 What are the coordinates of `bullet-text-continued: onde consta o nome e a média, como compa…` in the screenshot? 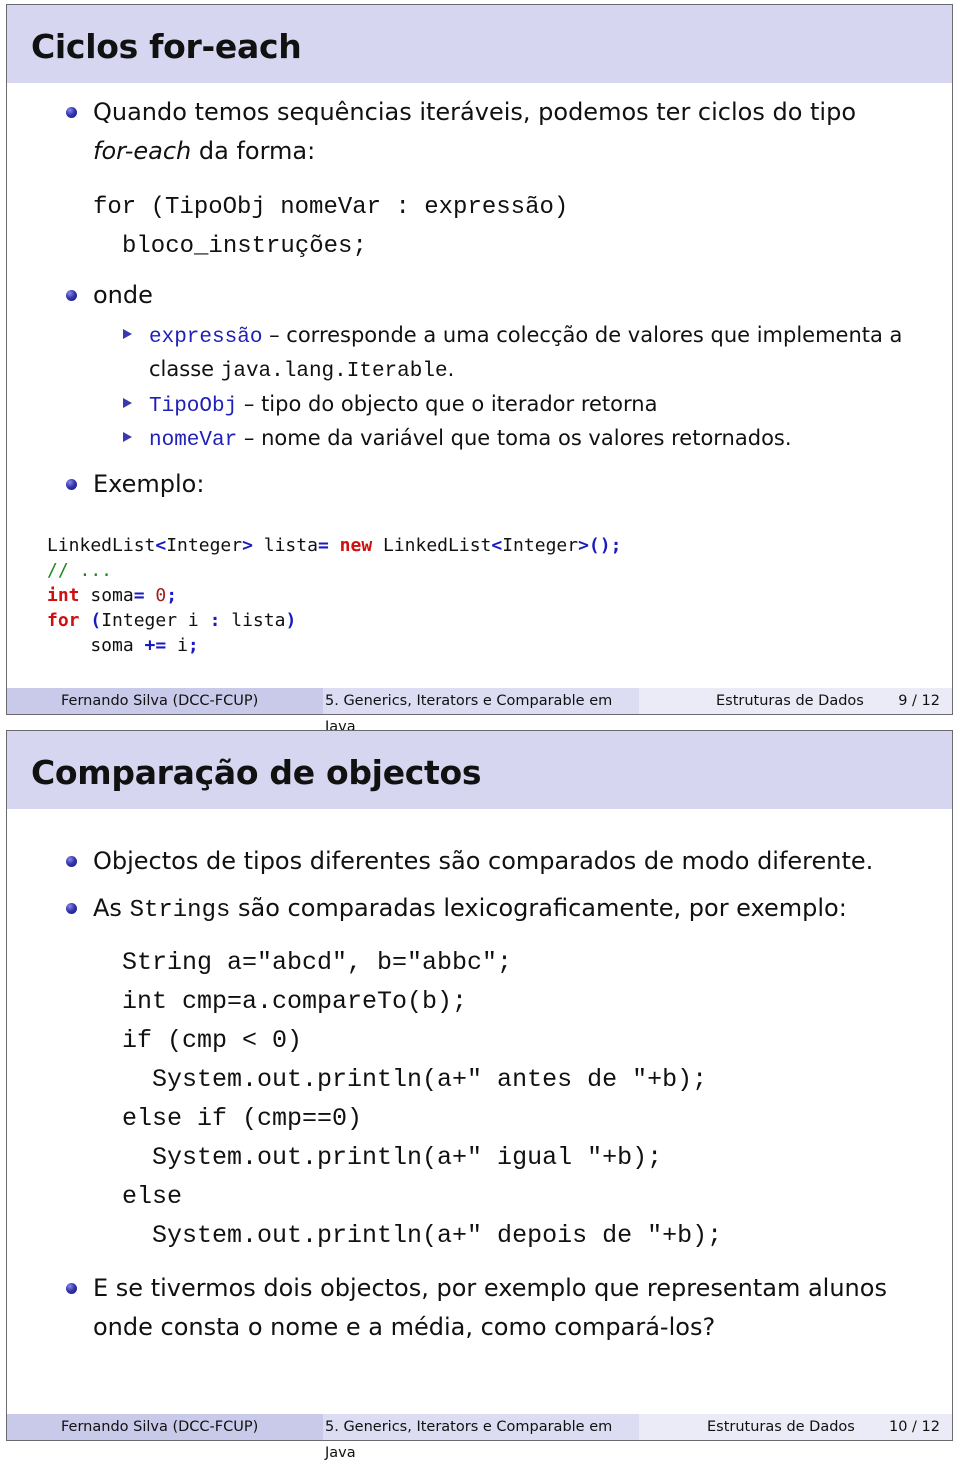 It's located at (404, 1327).